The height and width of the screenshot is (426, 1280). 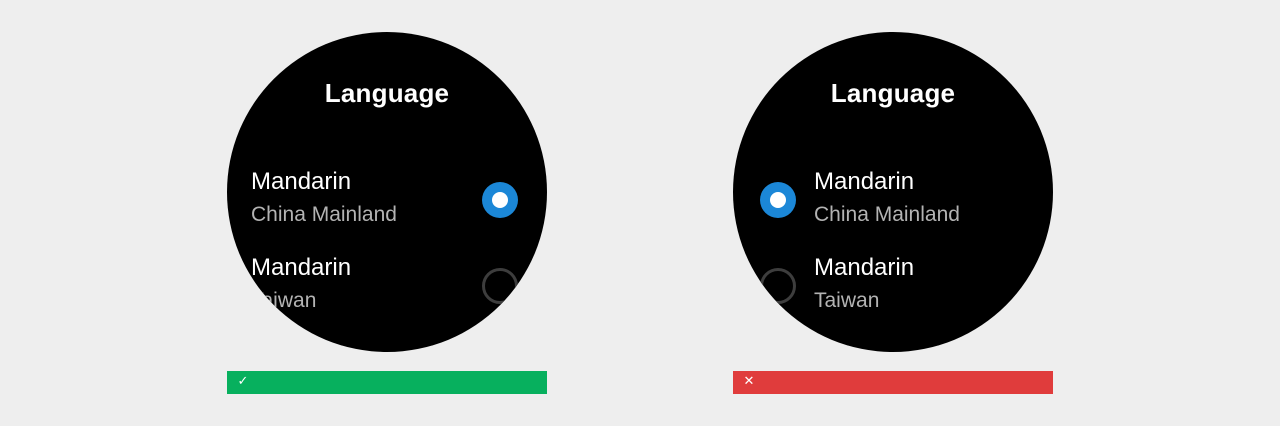 What do you see at coordinates (243, 381) in the screenshot?
I see `checkmark-icon: ✓` at bounding box center [243, 381].